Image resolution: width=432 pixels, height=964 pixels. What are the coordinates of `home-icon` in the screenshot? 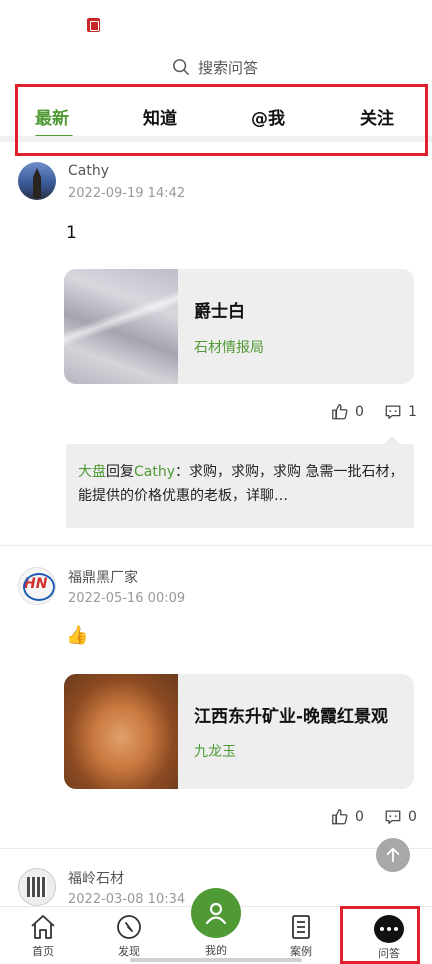 It's located at (43, 927).